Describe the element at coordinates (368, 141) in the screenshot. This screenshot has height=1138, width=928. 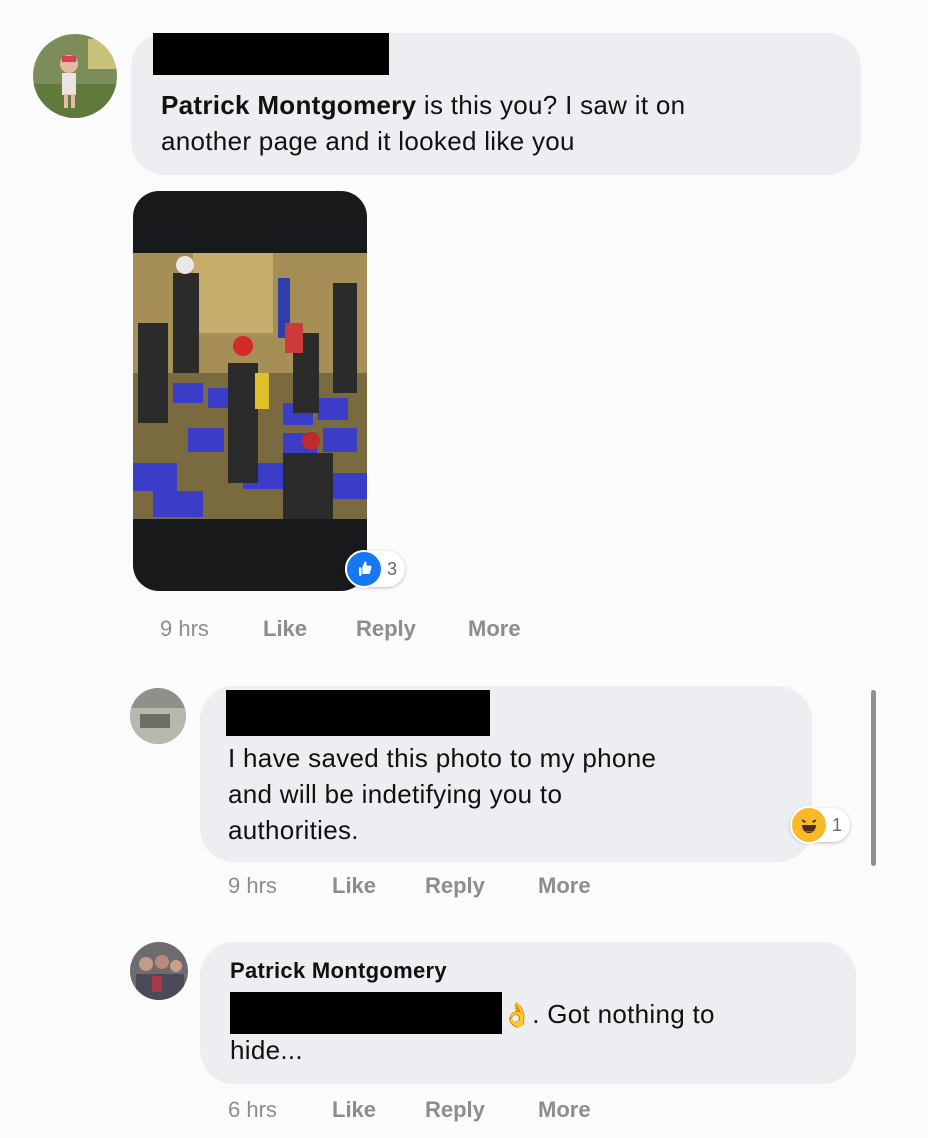
I see `comment-line: another page and it looked like you` at that location.